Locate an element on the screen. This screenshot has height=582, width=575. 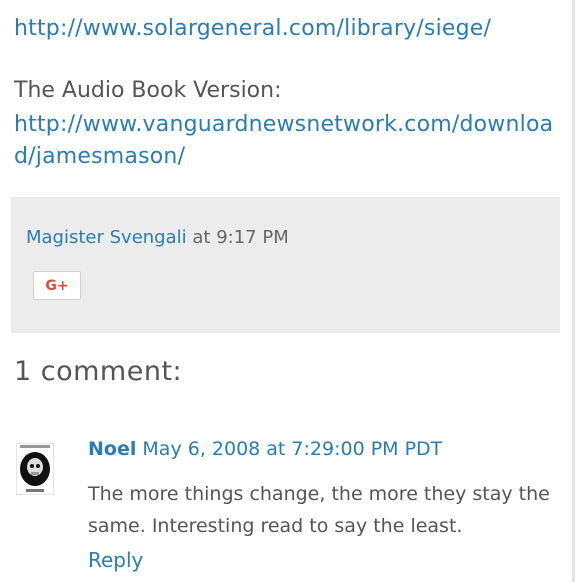
post-byline: Magister Svengali at 9:17 PM is located at coordinates (157, 237).